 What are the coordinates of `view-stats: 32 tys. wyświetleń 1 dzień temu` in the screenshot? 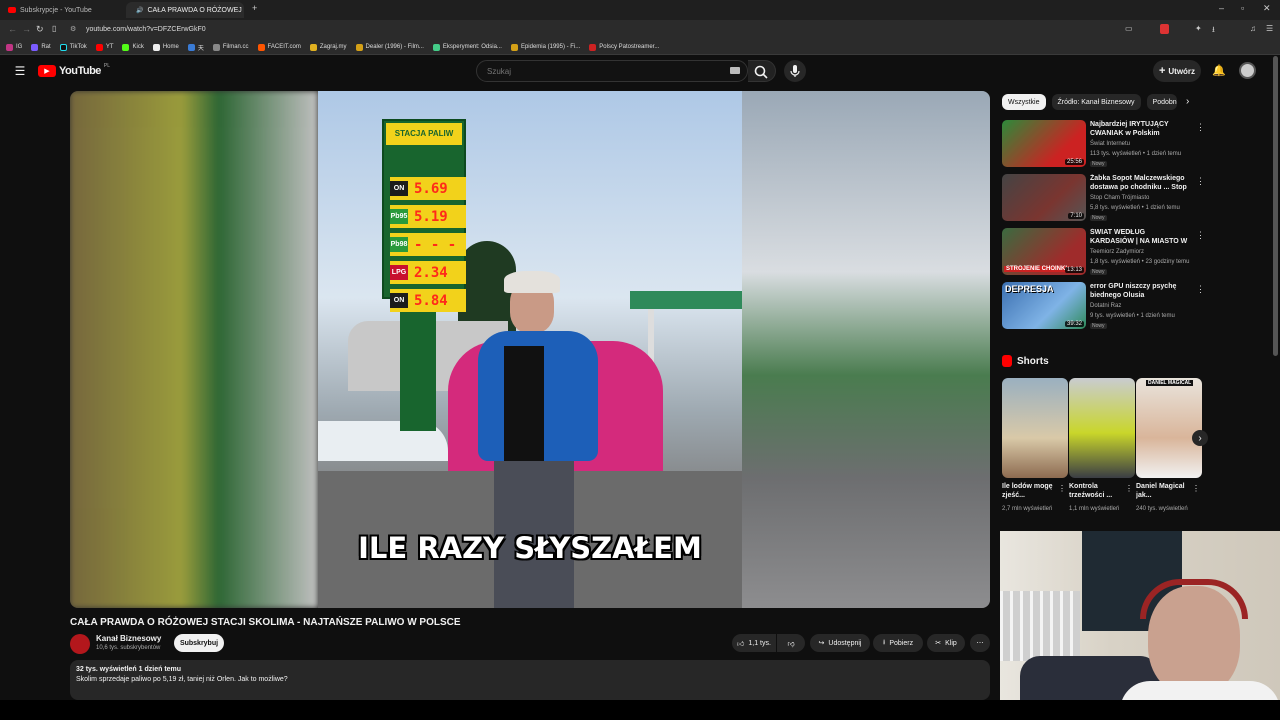 It's located at (129, 669).